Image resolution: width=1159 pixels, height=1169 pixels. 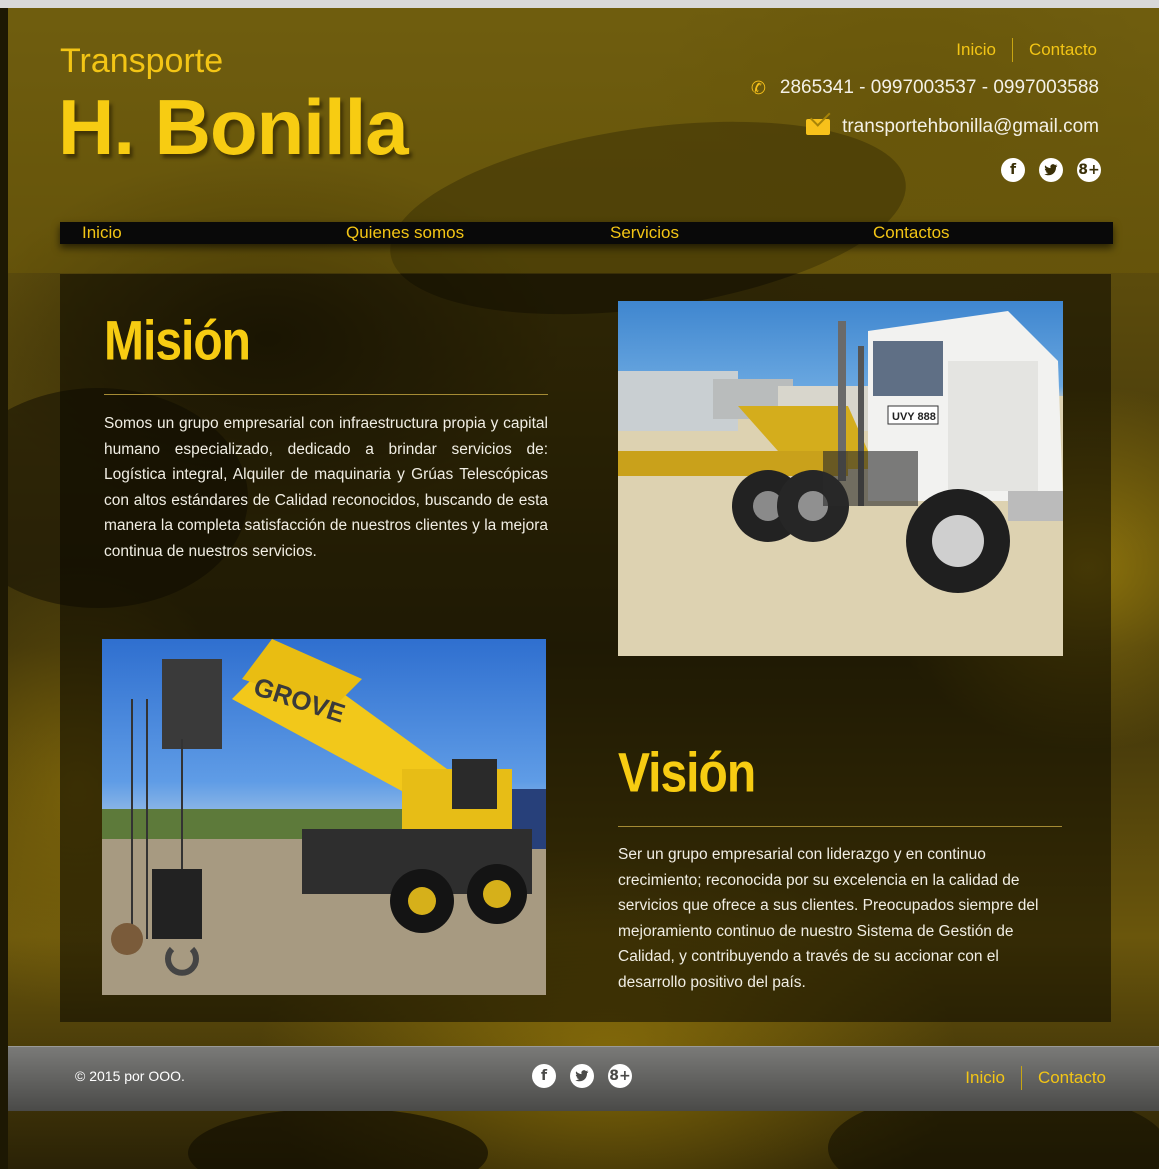 I want to click on browser-top-strip, so click(x=579, y=4).